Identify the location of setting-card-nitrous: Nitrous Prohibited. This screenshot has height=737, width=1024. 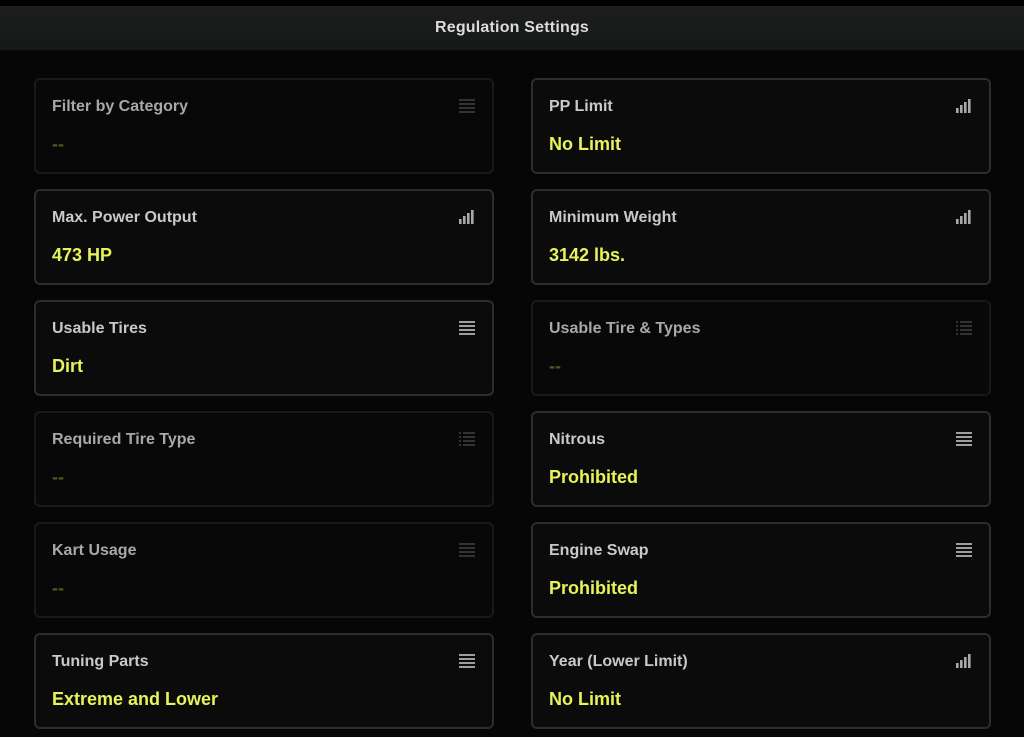
(761, 459).